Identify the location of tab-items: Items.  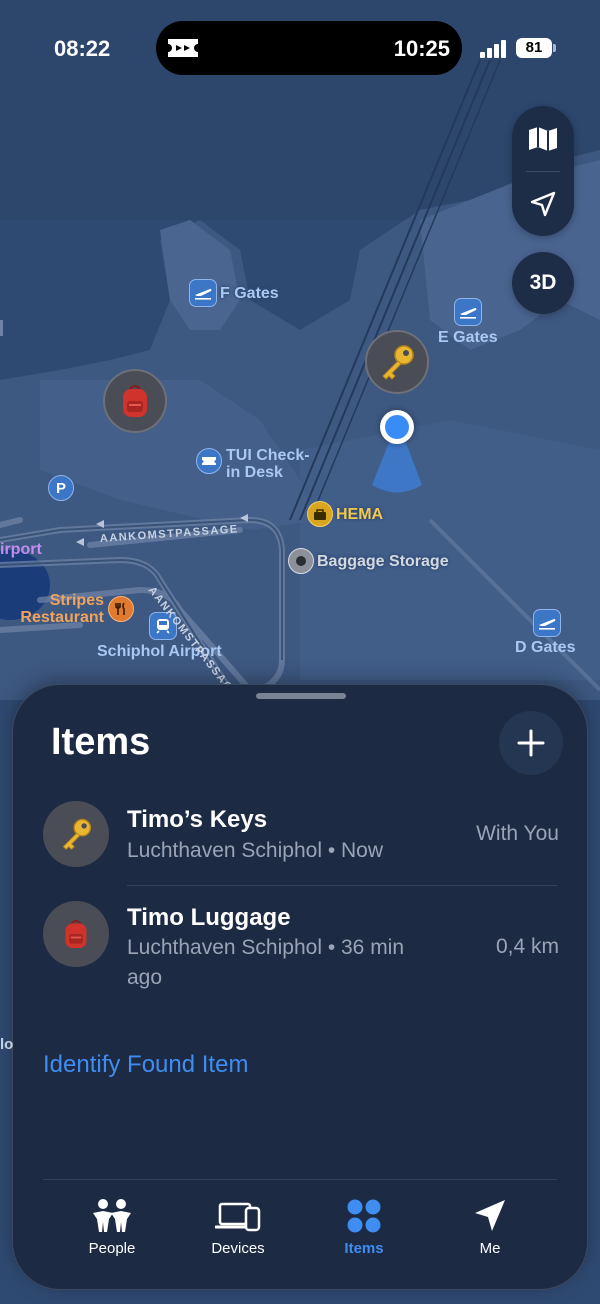
(364, 1227).